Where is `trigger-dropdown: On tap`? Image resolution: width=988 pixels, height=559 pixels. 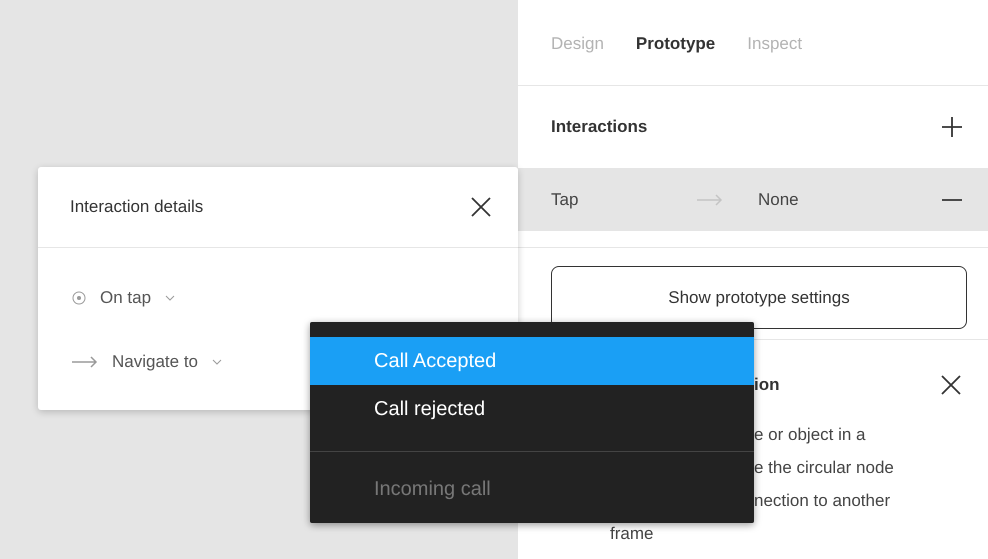 trigger-dropdown: On tap is located at coordinates (126, 298).